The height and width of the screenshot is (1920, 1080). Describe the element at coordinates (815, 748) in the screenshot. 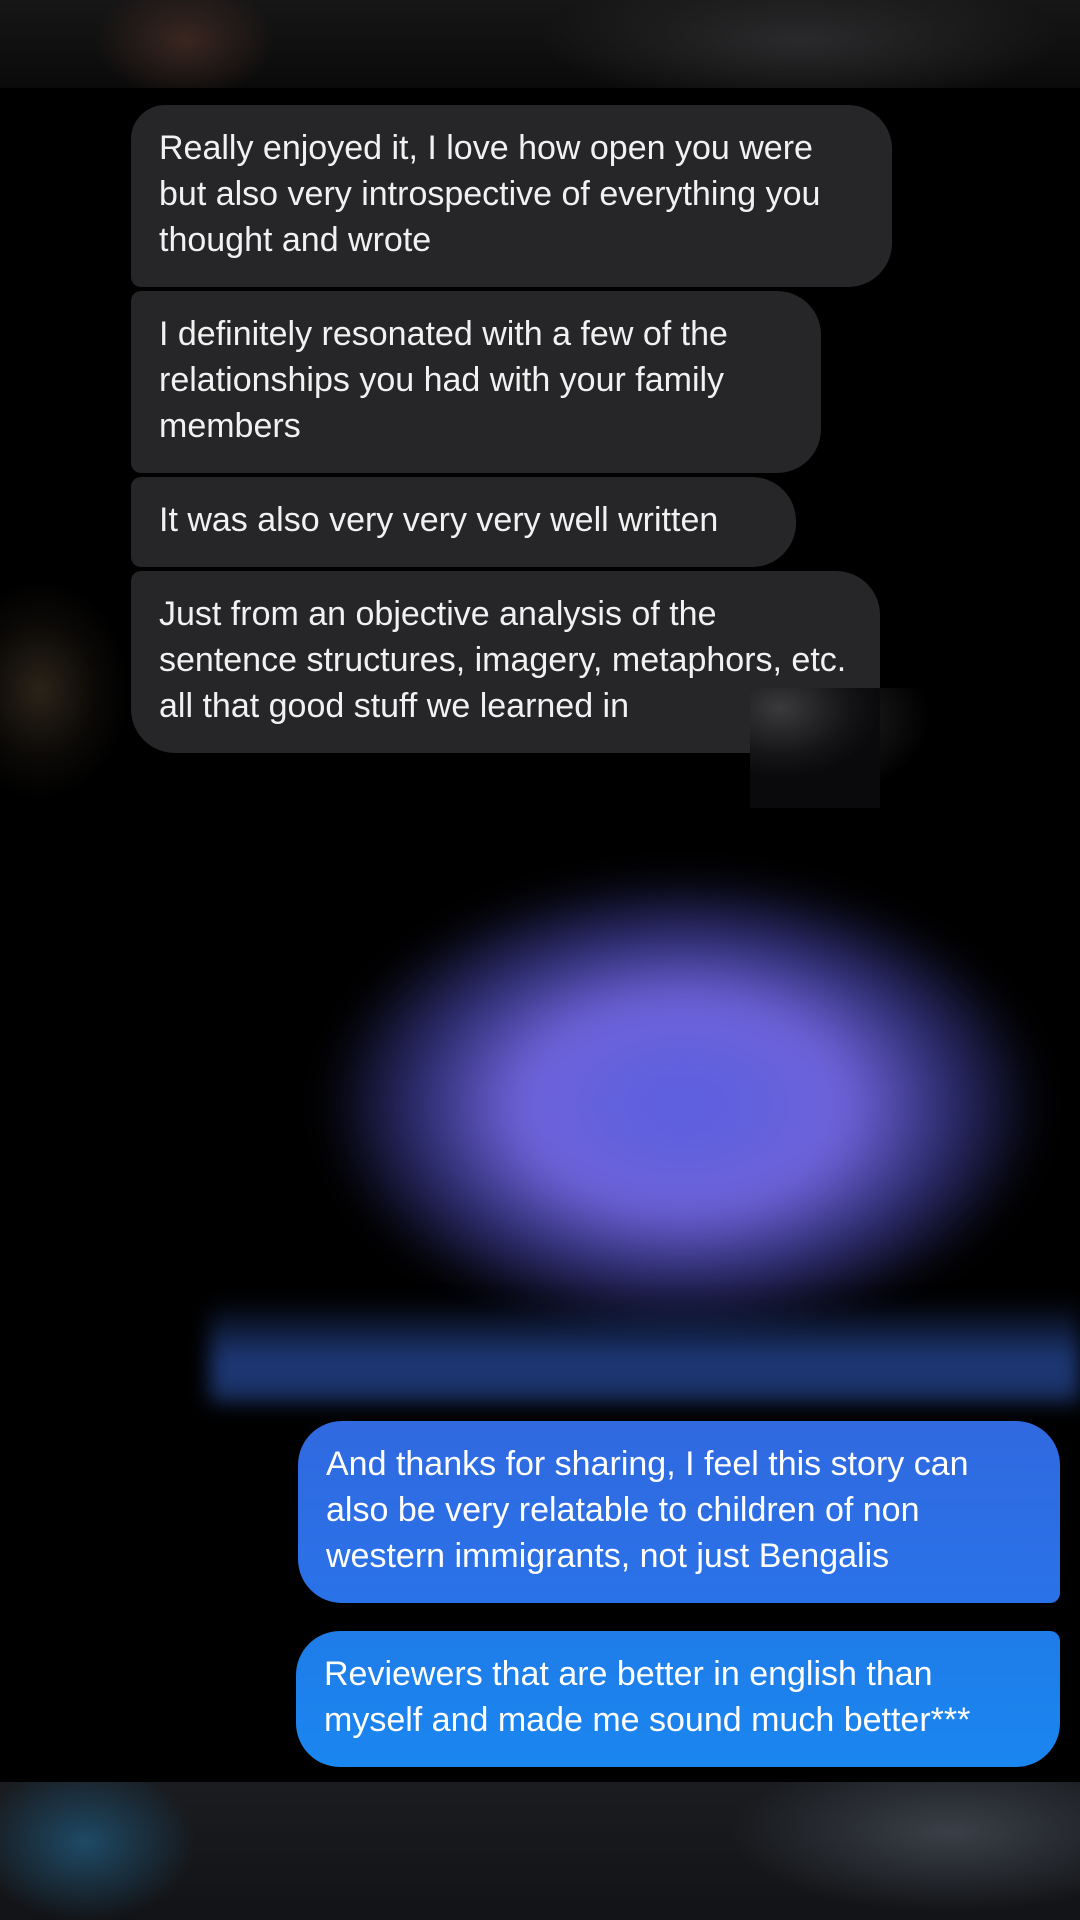

I see `blurred-overlay` at that location.